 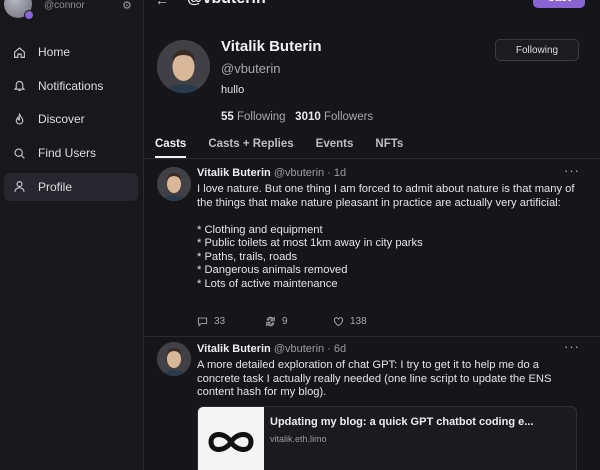 I want to click on link-domain: vitalik.eth.limo, so click(x=298, y=439).